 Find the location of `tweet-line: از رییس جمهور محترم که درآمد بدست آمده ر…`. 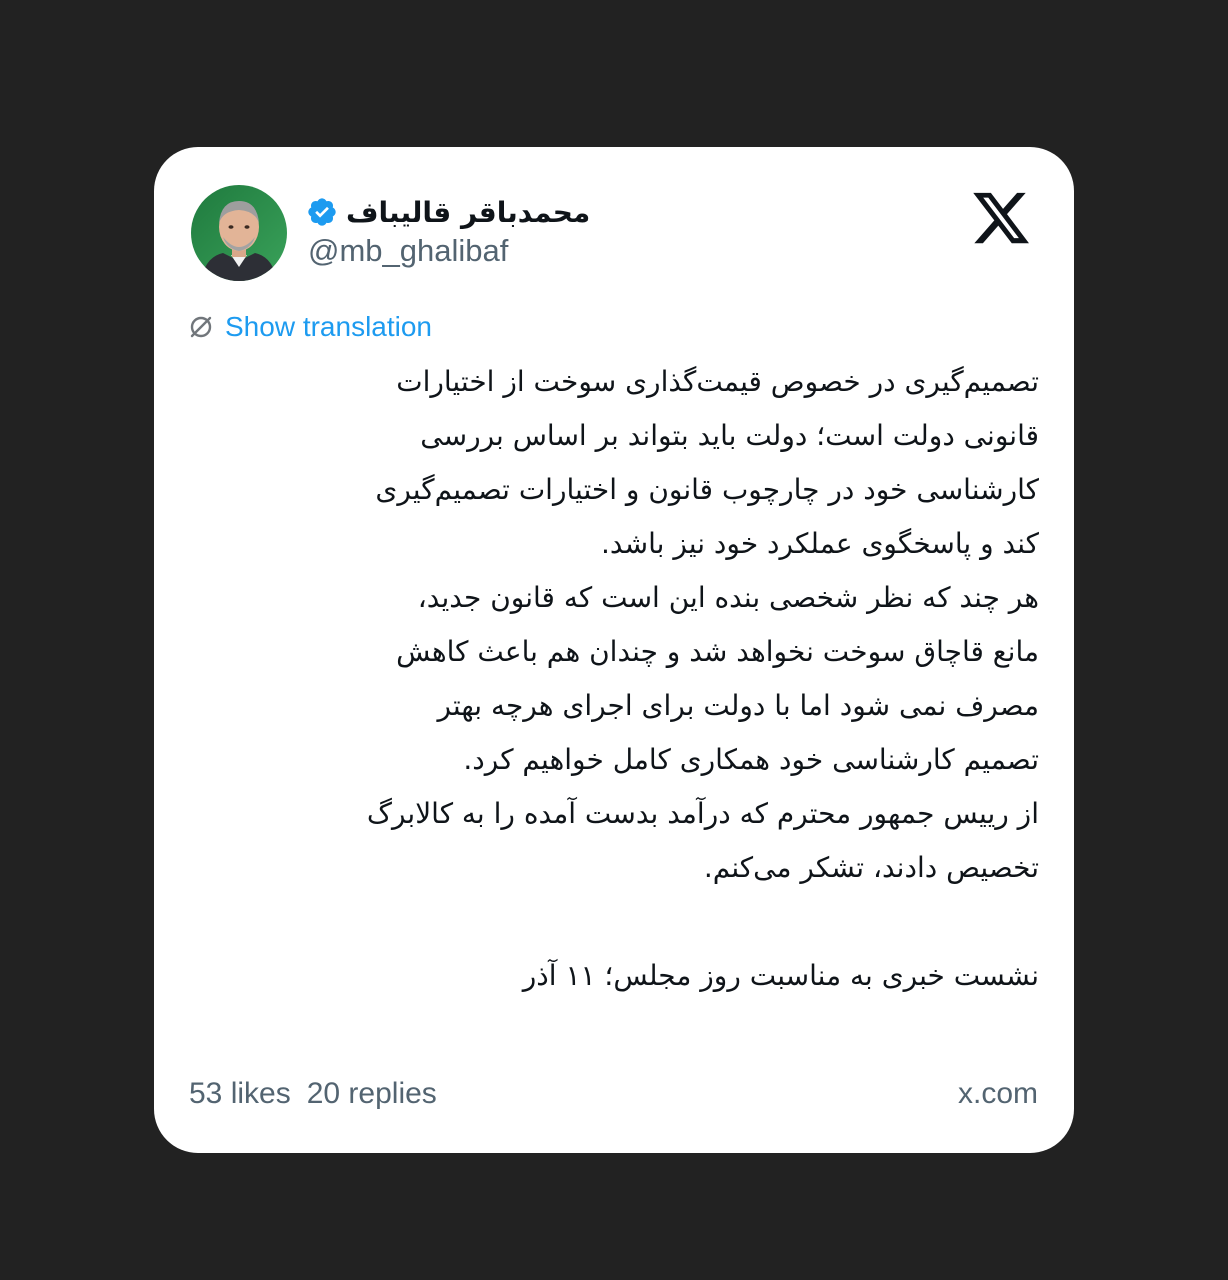

tweet-line: از رییس جمهور محترم که درآمد بدست آمده ر… is located at coordinates (702, 813).